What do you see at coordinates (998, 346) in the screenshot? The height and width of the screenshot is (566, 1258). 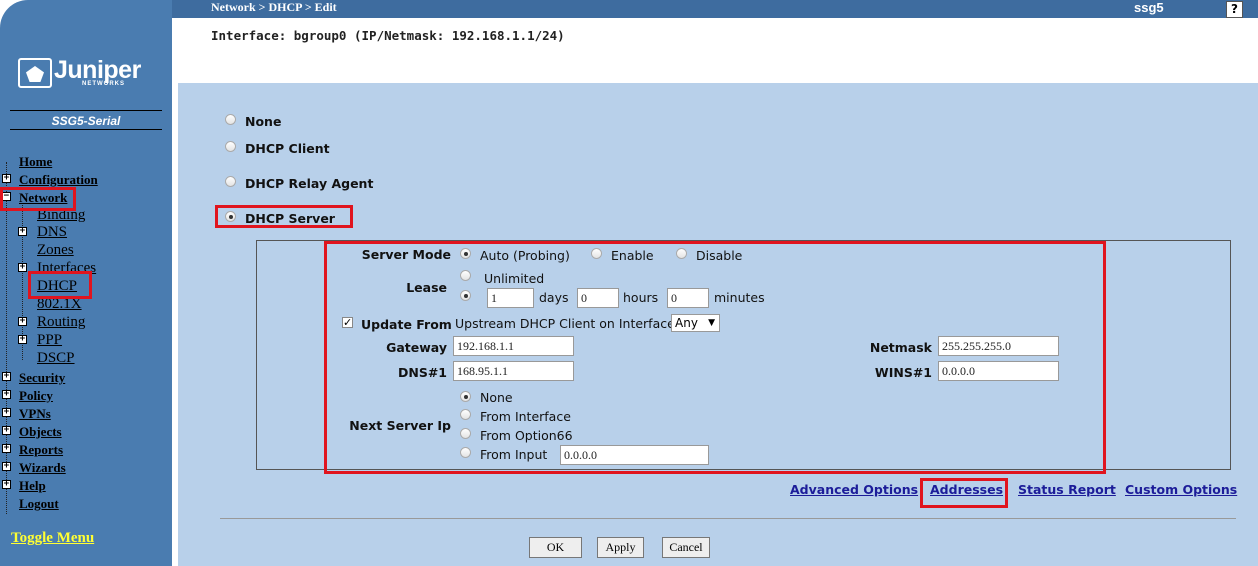 I see `netmask-input` at bounding box center [998, 346].